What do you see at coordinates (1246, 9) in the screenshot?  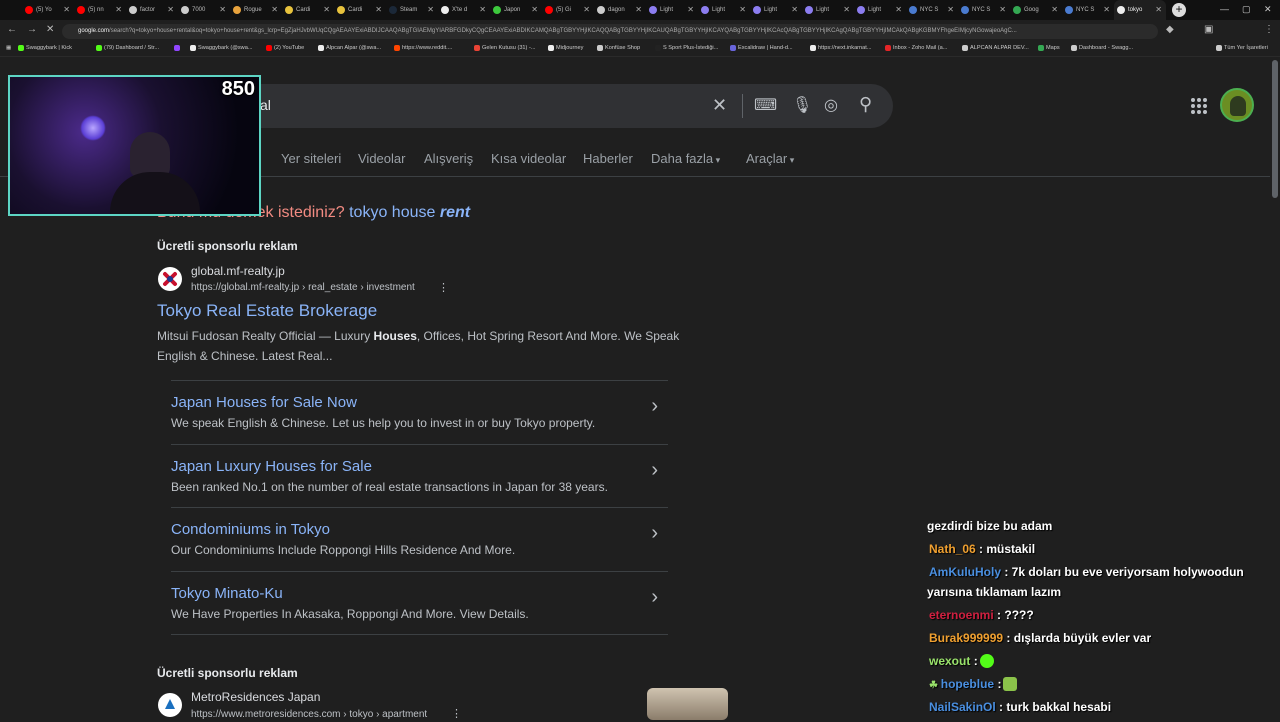 I see `restore-icon: ▢` at bounding box center [1246, 9].